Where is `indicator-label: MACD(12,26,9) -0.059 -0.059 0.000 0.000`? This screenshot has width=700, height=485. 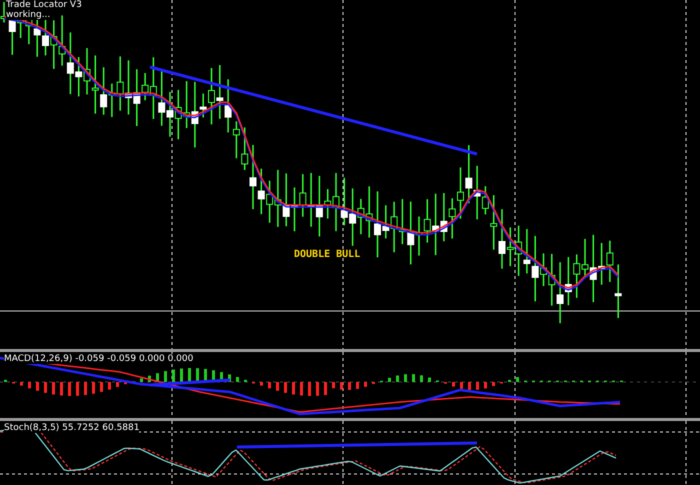 indicator-label: MACD(12,26,9) -0.059 -0.059 0.000 0.000 is located at coordinates (99, 359).